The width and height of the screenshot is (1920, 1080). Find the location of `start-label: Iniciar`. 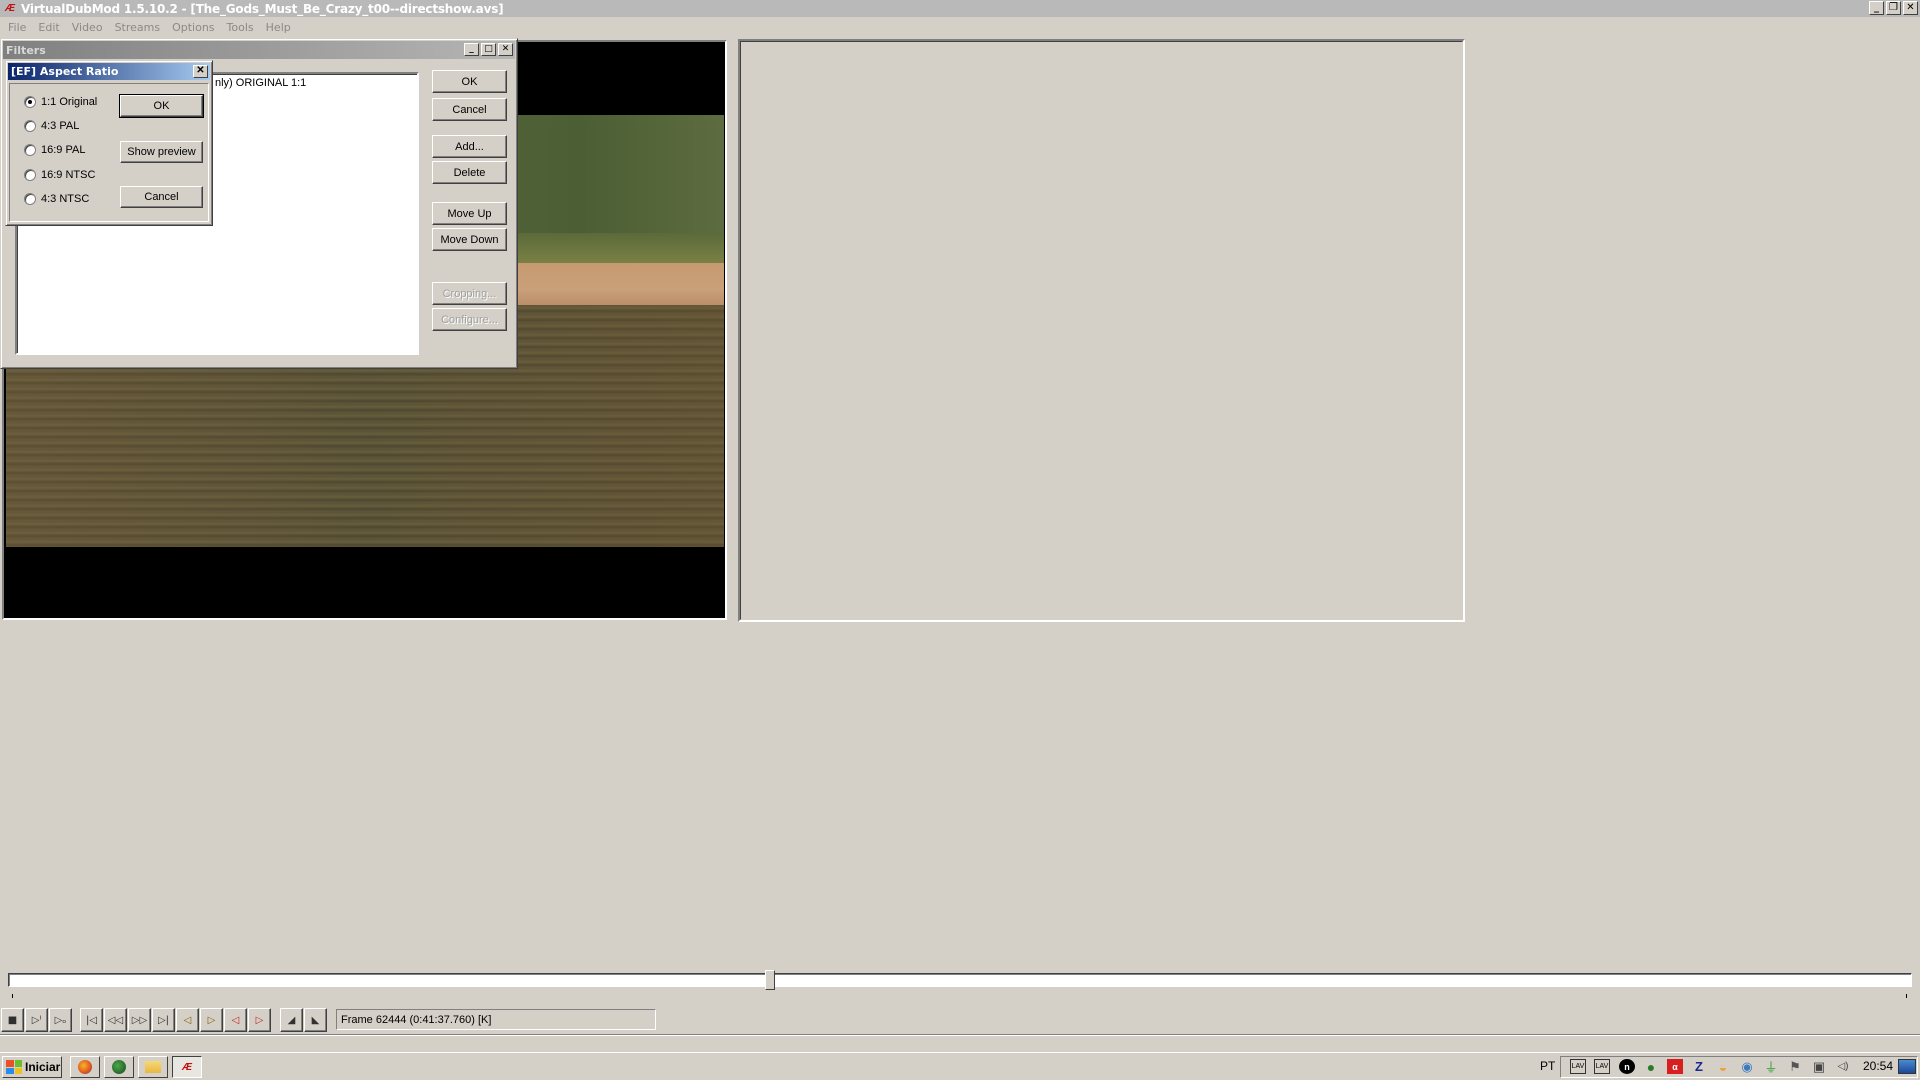

start-label: Iniciar is located at coordinates (43, 1067).